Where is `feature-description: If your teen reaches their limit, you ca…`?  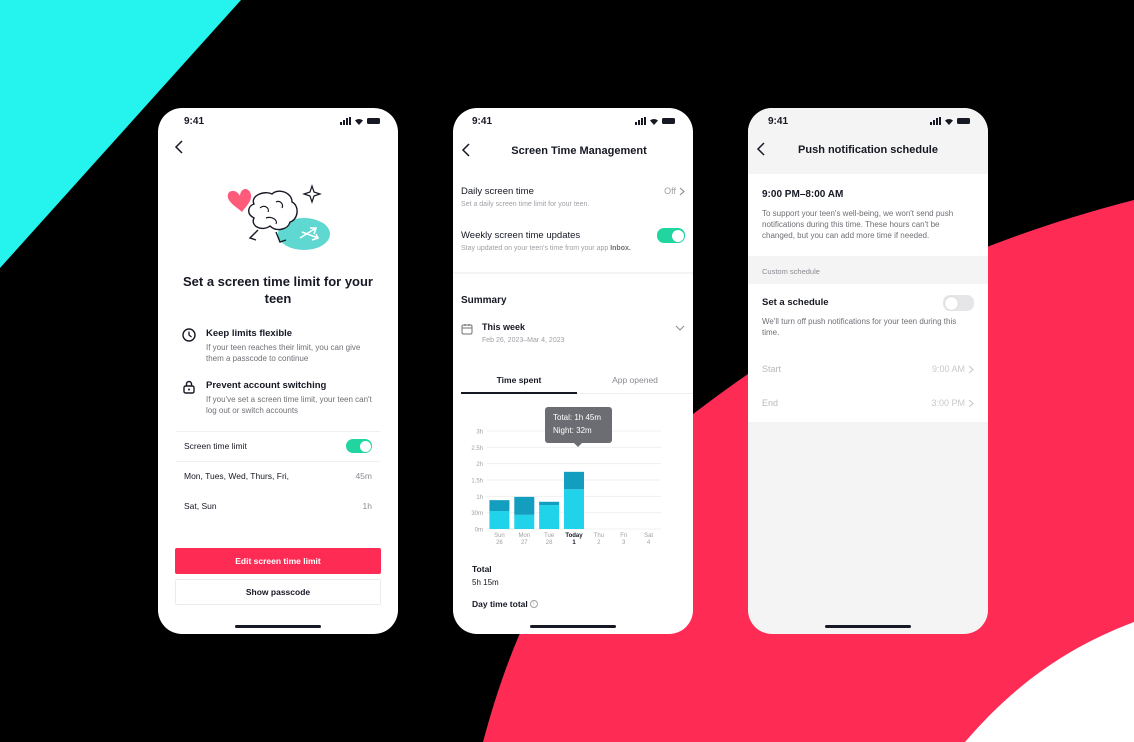 feature-description: If your teen reaches their limit, you ca… is located at coordinates (283, 353).